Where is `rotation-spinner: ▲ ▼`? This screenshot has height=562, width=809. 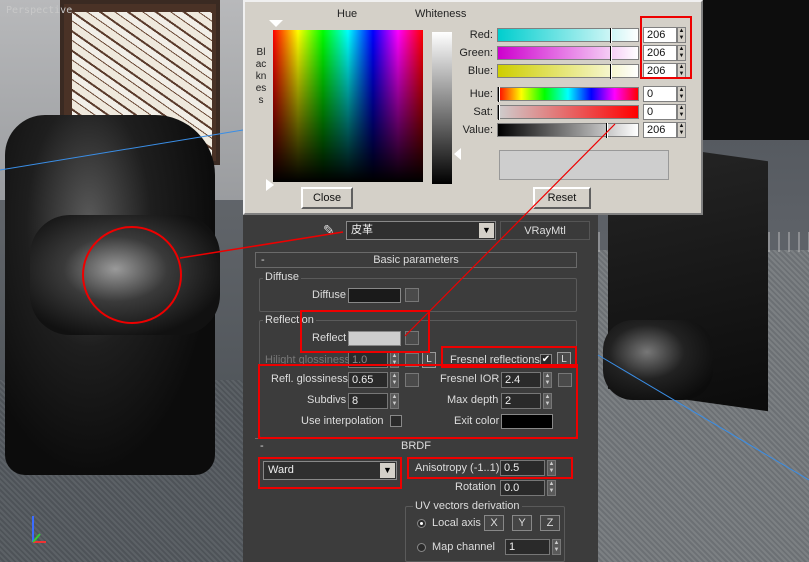
rotation-spinner: ▲ ▼ is located at coordinates (551, 488).